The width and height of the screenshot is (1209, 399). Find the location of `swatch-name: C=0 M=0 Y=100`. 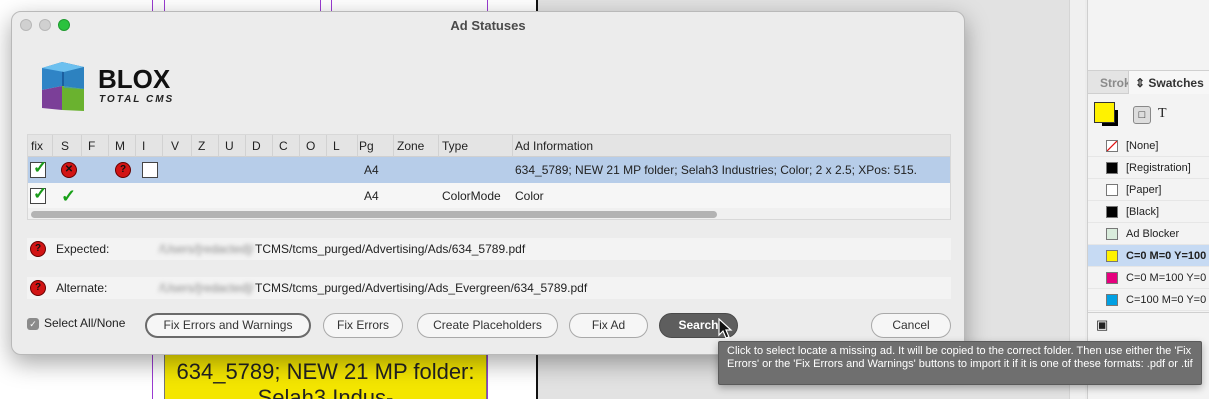

swatch-name: C=0 M=0 Y=100 is located at coordinates (1166, 256).